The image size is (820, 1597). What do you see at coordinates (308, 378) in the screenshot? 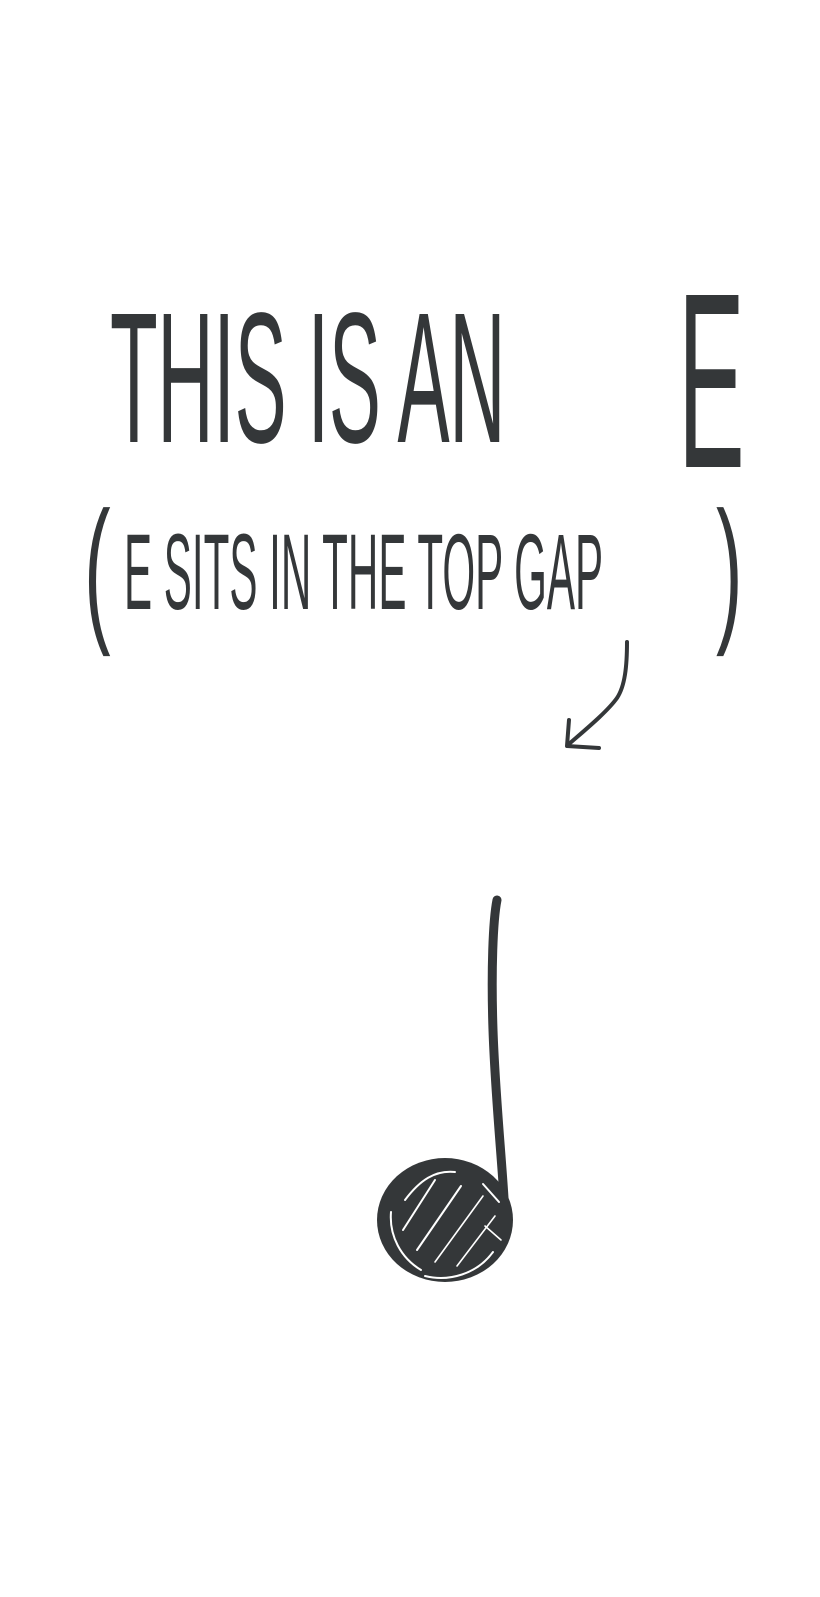
I see `headline-text: THIS IS AN` at bounding box center [308, 378].